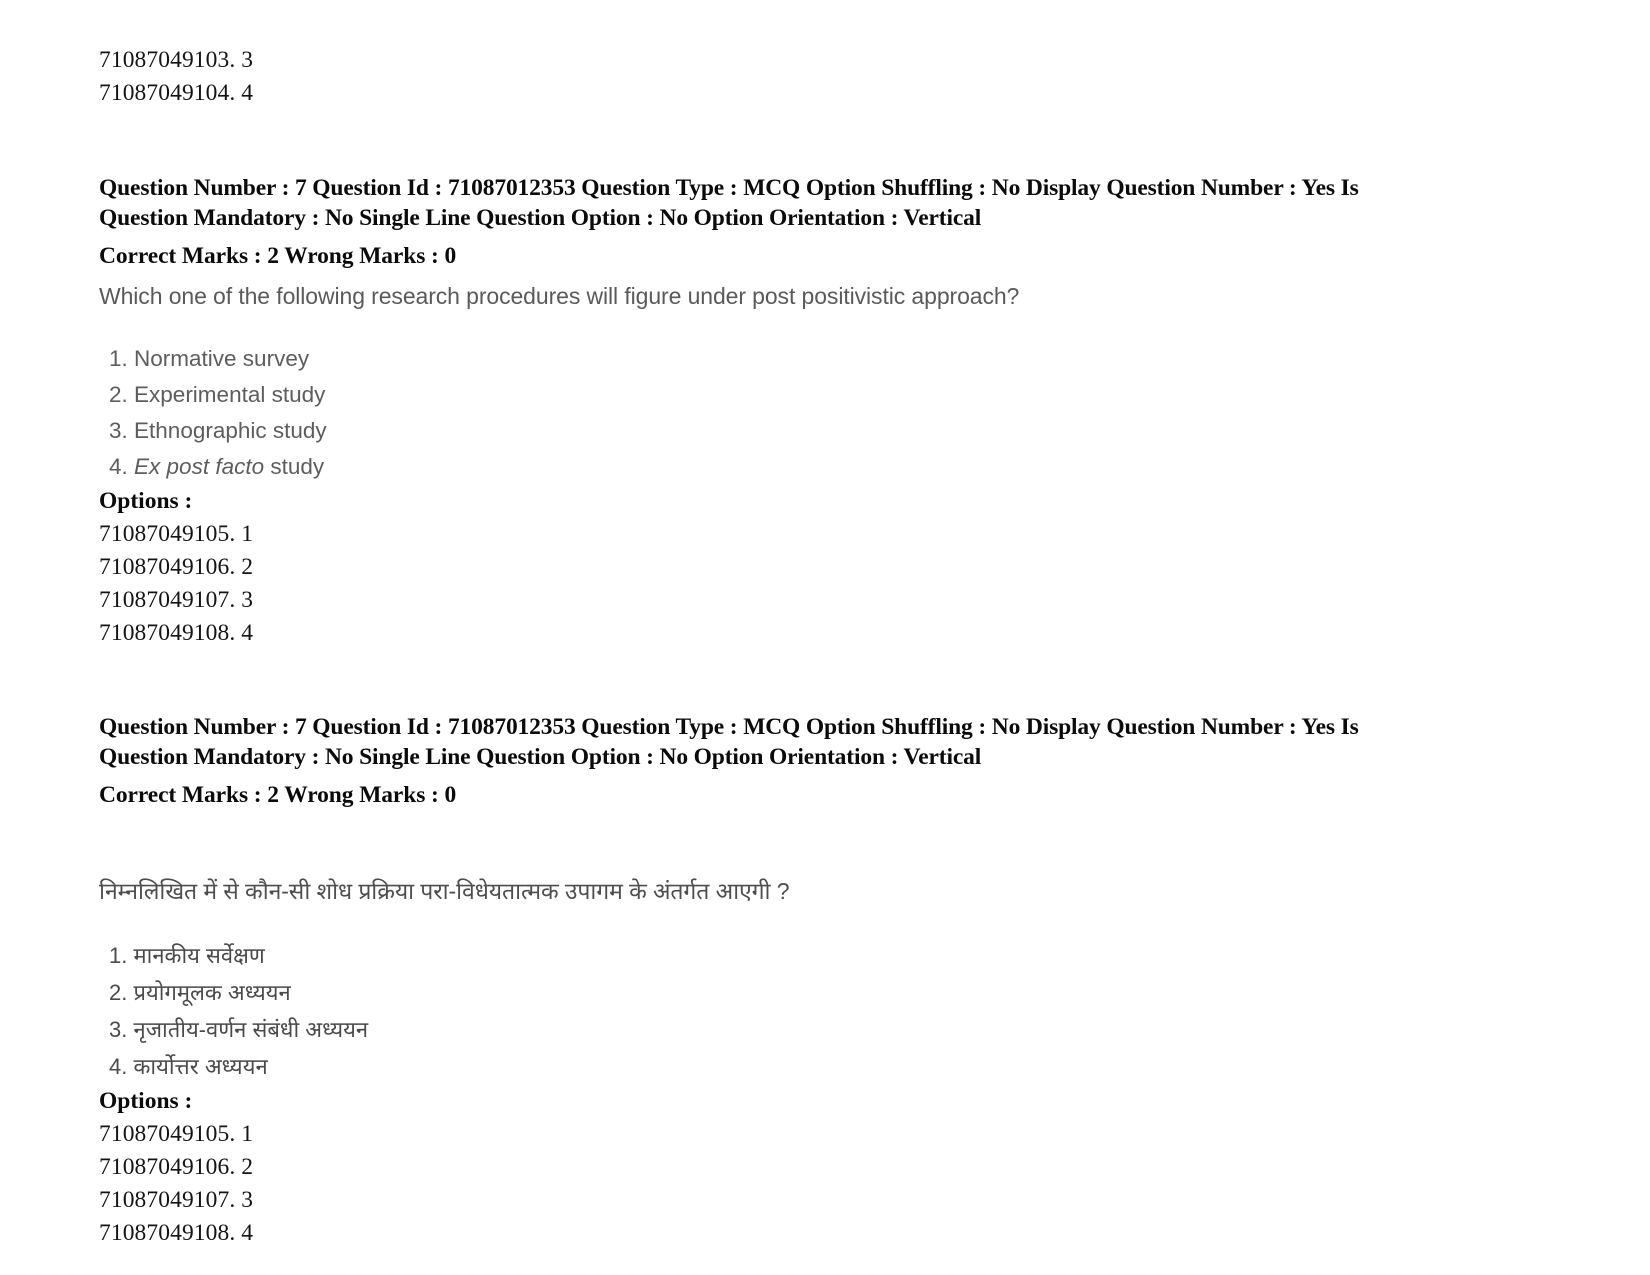 This screenshot has width=1650, height=1275. Describe the element at coordinates (829, 1029) in the screenshot. I see `choice-item: 3. नृजातीय-वर्णन संबंधी अध्ययन` at that location.